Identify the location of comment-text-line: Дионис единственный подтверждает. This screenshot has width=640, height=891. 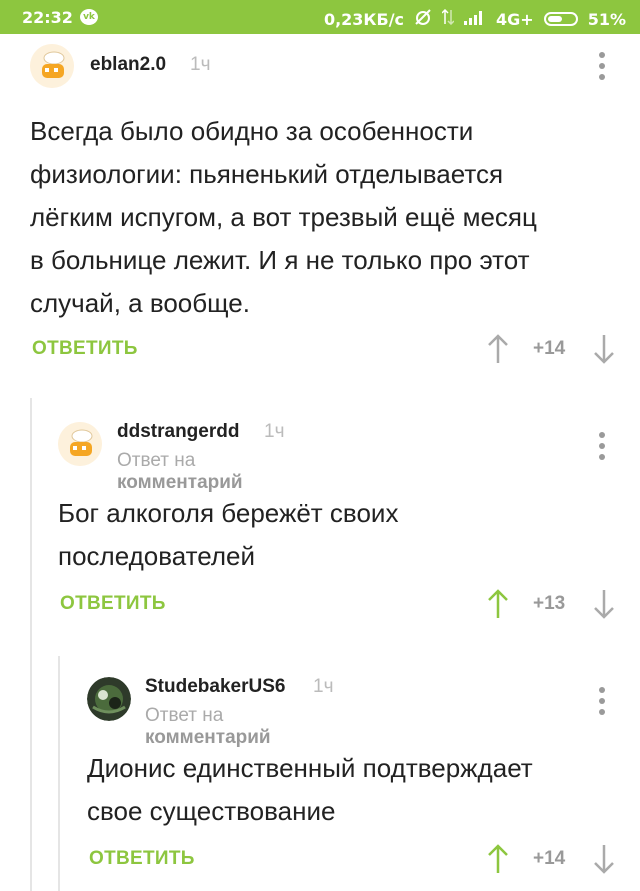
(310, 768).